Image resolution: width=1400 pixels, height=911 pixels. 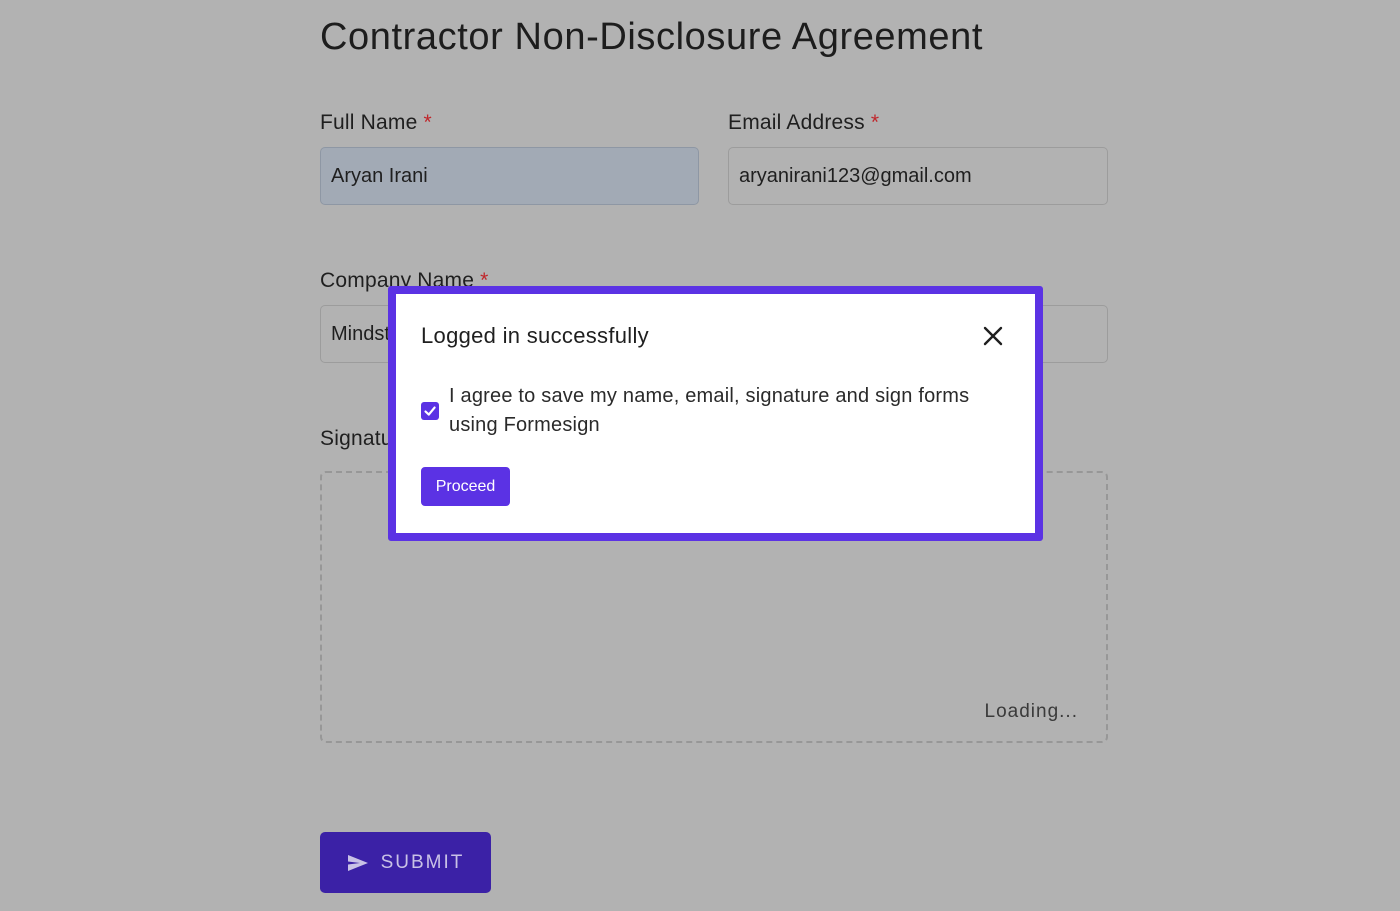 I want to click on full-name-input: Aryan Irani, so click(x=509, y=176).